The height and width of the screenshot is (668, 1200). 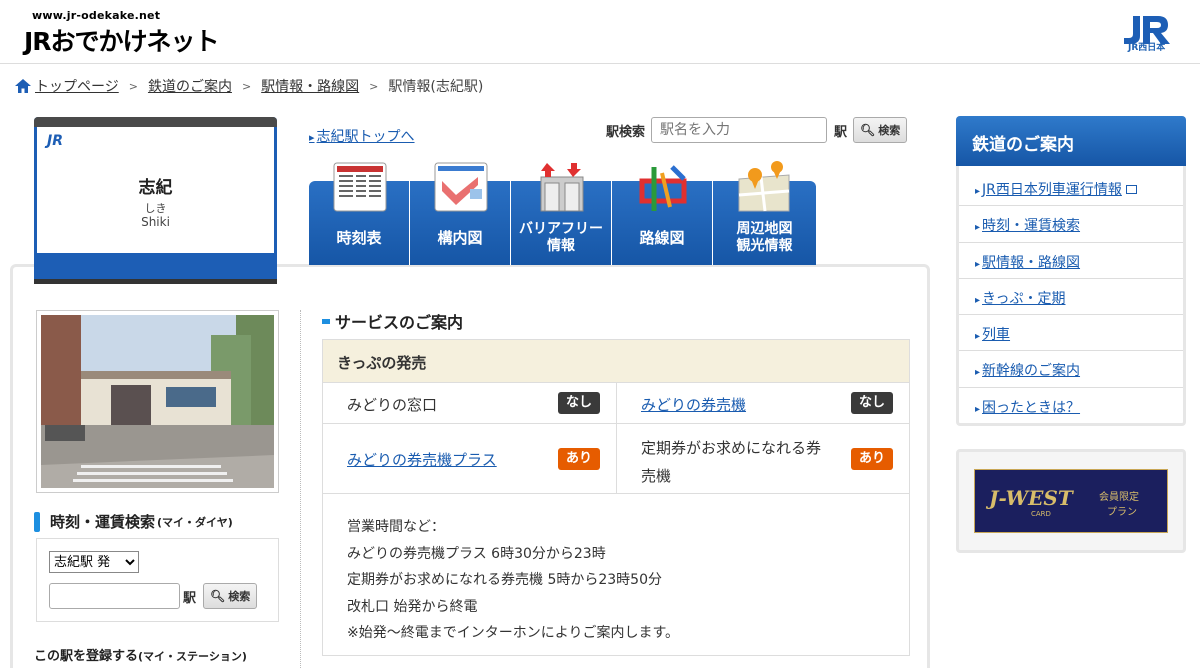 What do you see at coordinates (460, 213) in the screenshot?
I see `tab-floor-map: 構内図` at bounding box center [460, 213].